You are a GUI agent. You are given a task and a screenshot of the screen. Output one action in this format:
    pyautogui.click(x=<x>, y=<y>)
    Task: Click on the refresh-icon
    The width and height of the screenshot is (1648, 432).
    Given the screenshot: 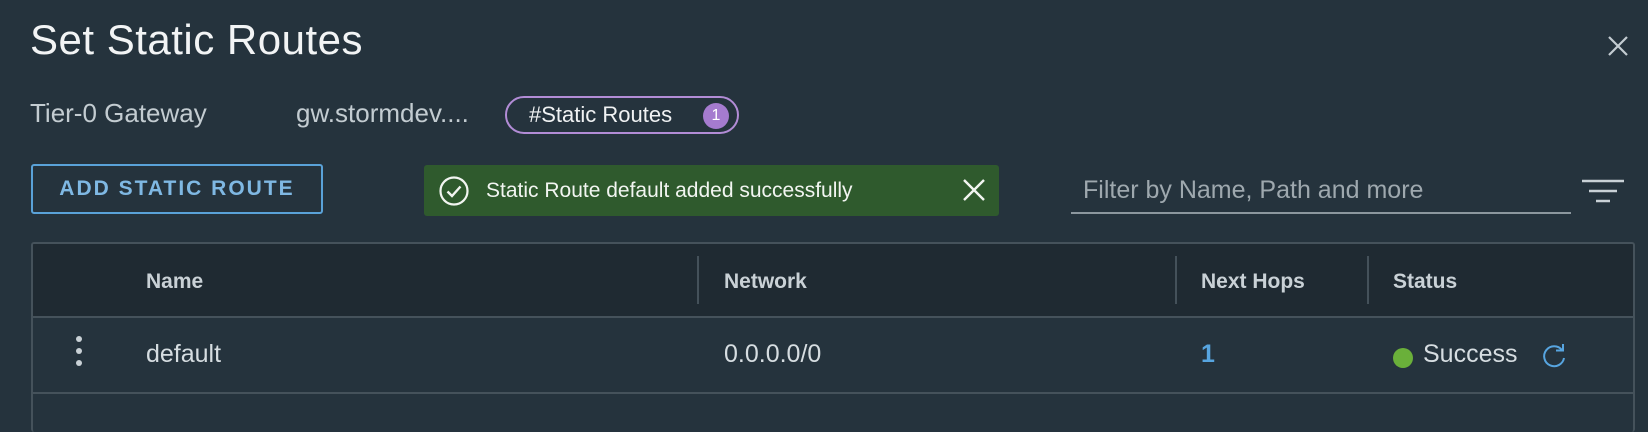 What is the action you would take?
    pyautogui.click(x=1554, y=356)
    